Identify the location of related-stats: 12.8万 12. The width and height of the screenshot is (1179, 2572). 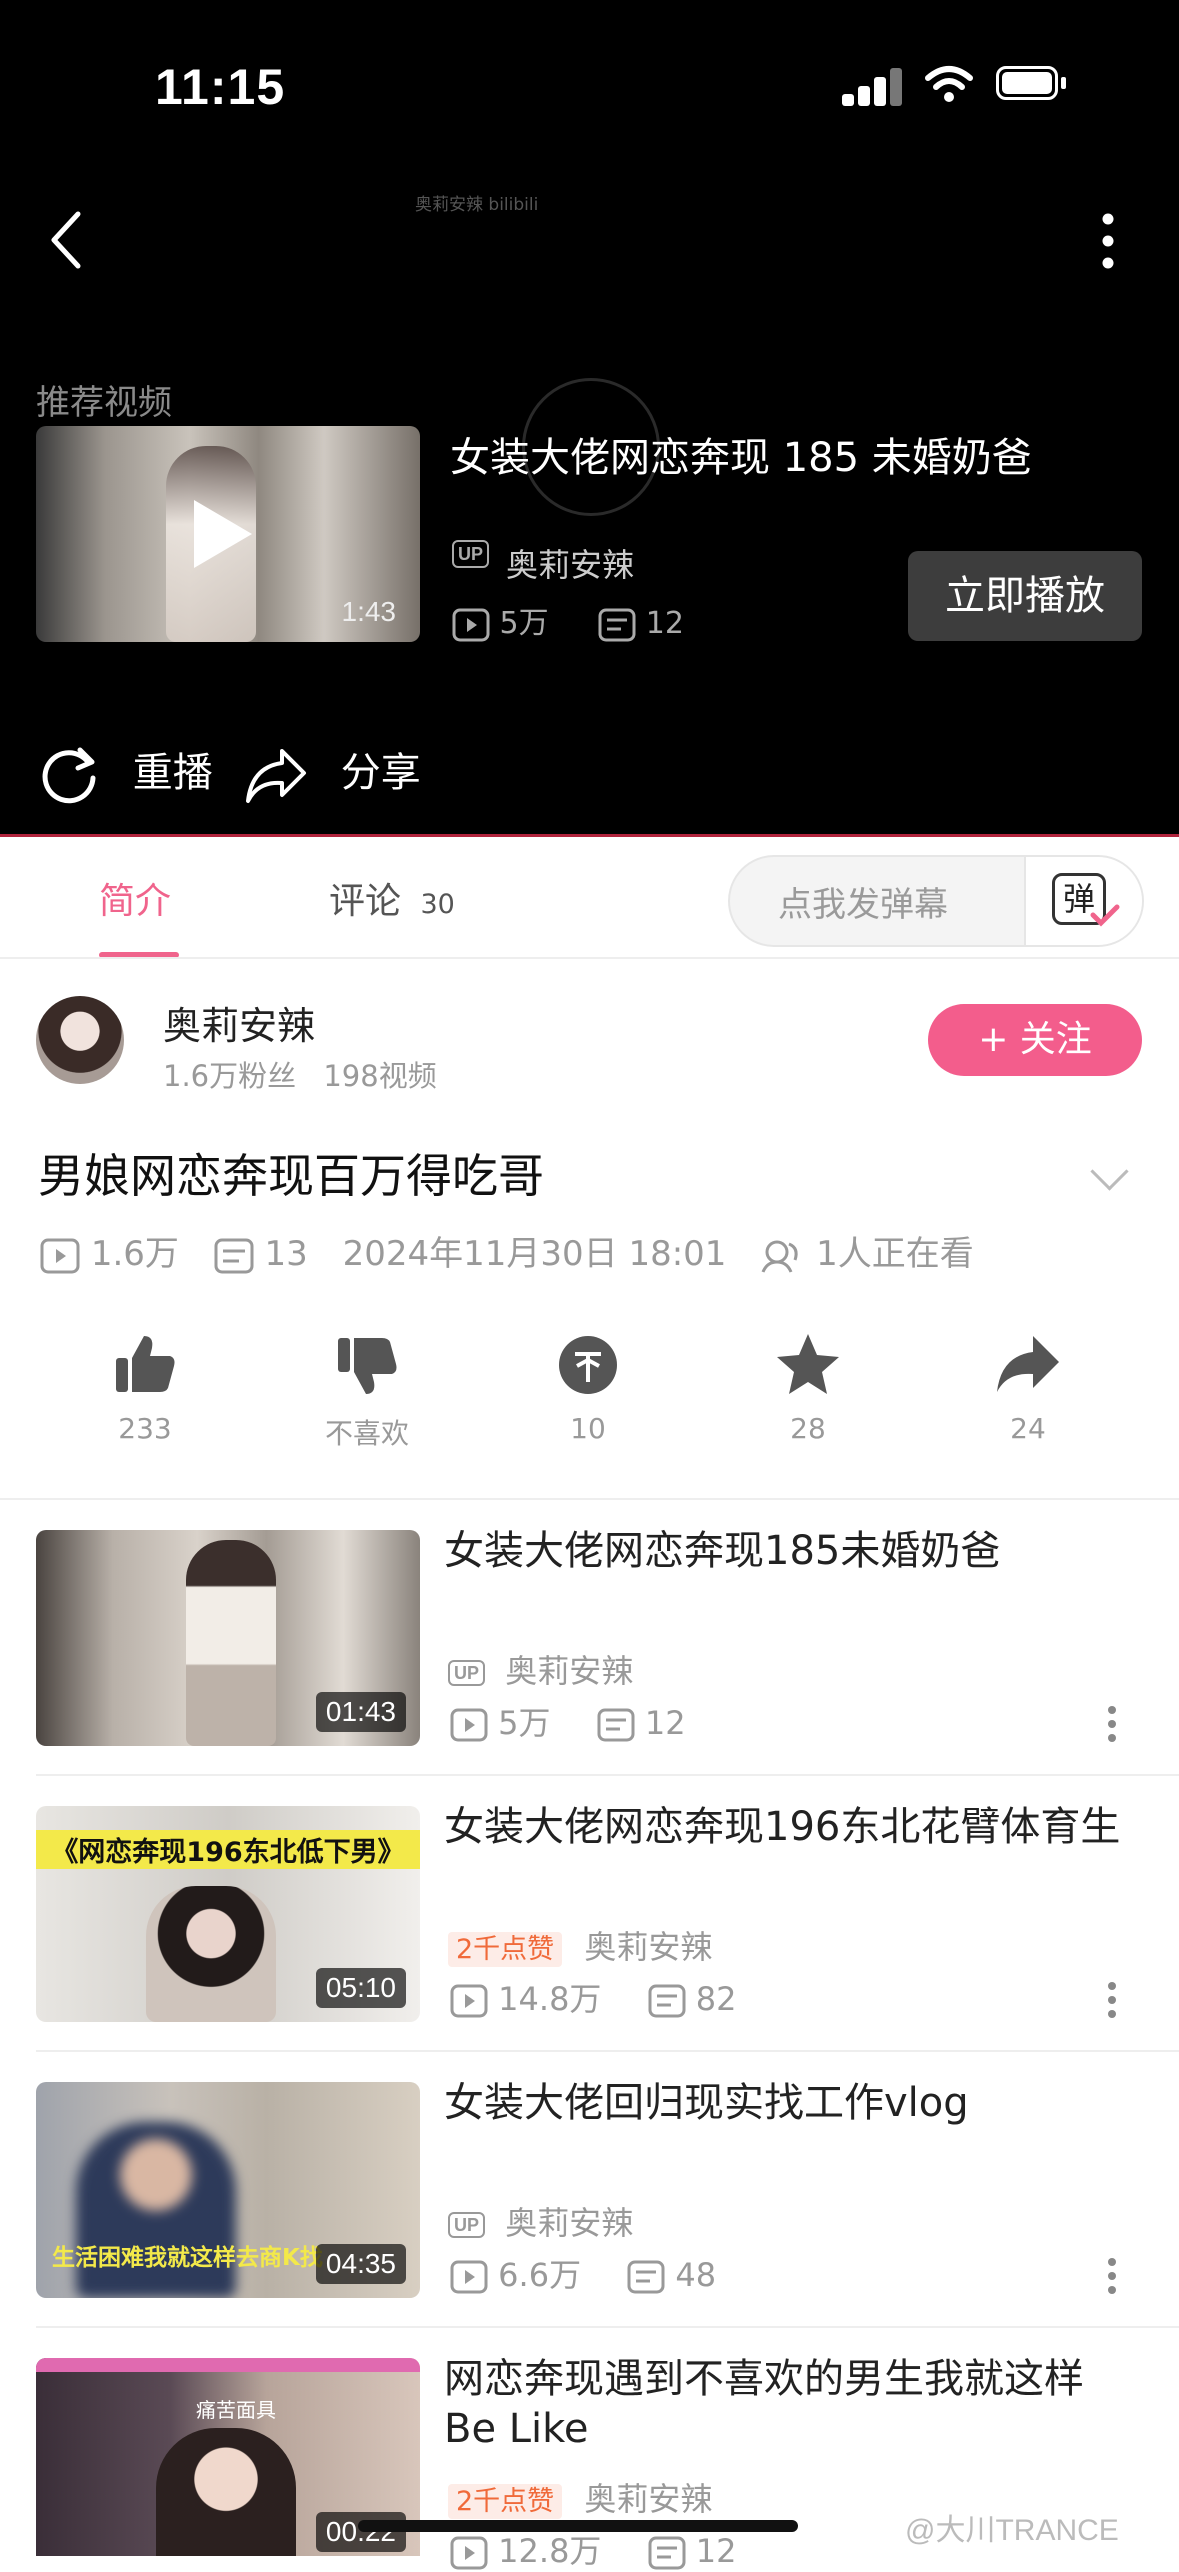
(593, 2549).